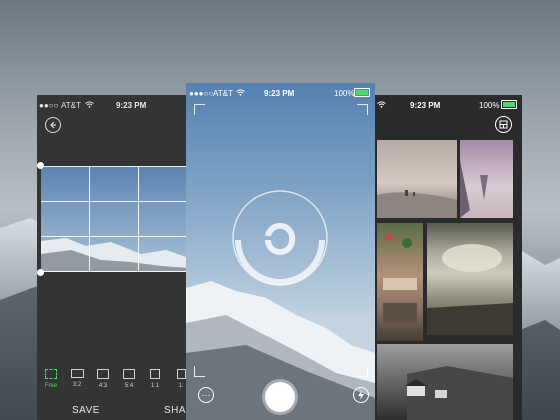 Image resolution: width=560 pixels, height=420 pixels. I want to click on status-bar: ●●○○ AT&T 9:23 PM, so click(113, 106).